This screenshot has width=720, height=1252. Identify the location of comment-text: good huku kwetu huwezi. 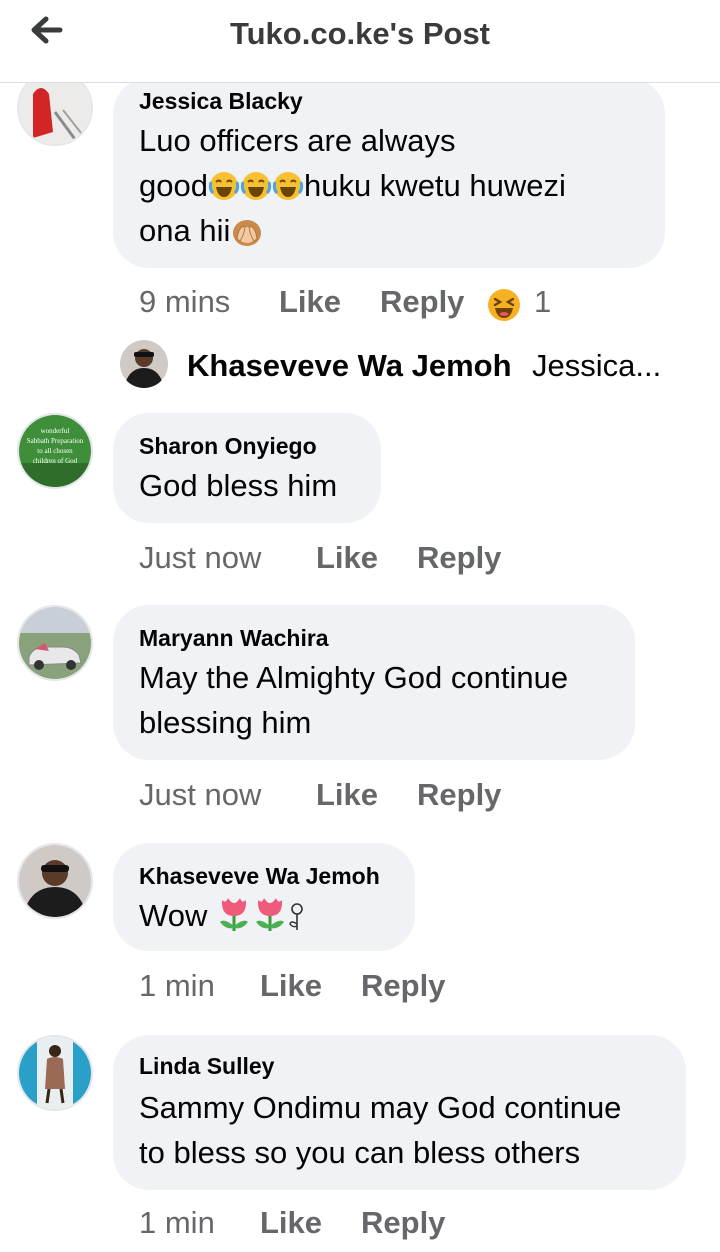
(352, 185).